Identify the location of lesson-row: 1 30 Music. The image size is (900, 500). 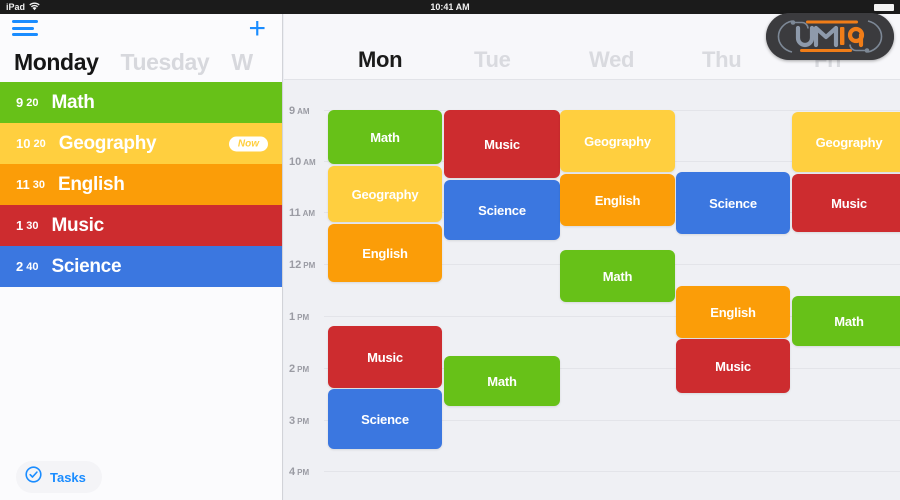
(141, 225).